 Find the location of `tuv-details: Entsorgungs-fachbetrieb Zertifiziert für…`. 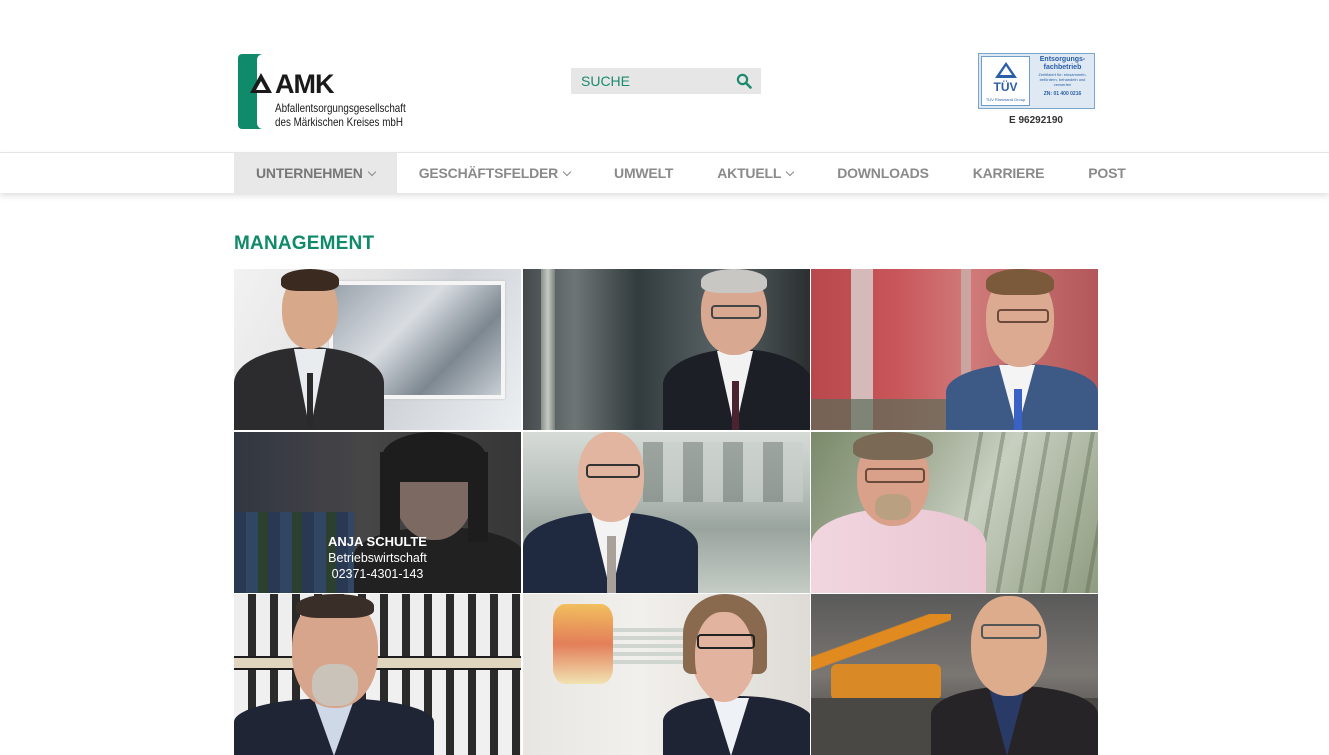

tuv-details: Entsorgungs-fachbetrieb Zertifiziert für… is located at coordinates (1062, 81).